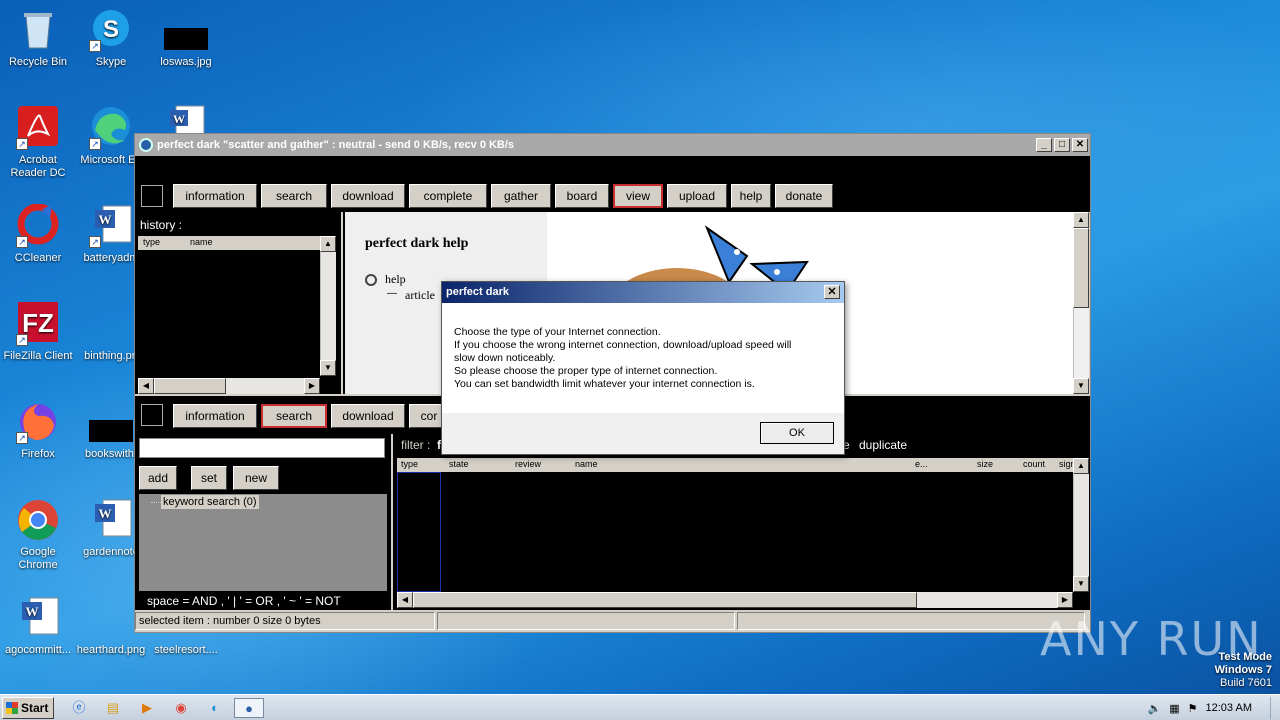  What do you see at coordinates (38, 535) in the screenshot?
I see `desktop-icon-chrome: Google Chrome` at bounding box center [38, 535].